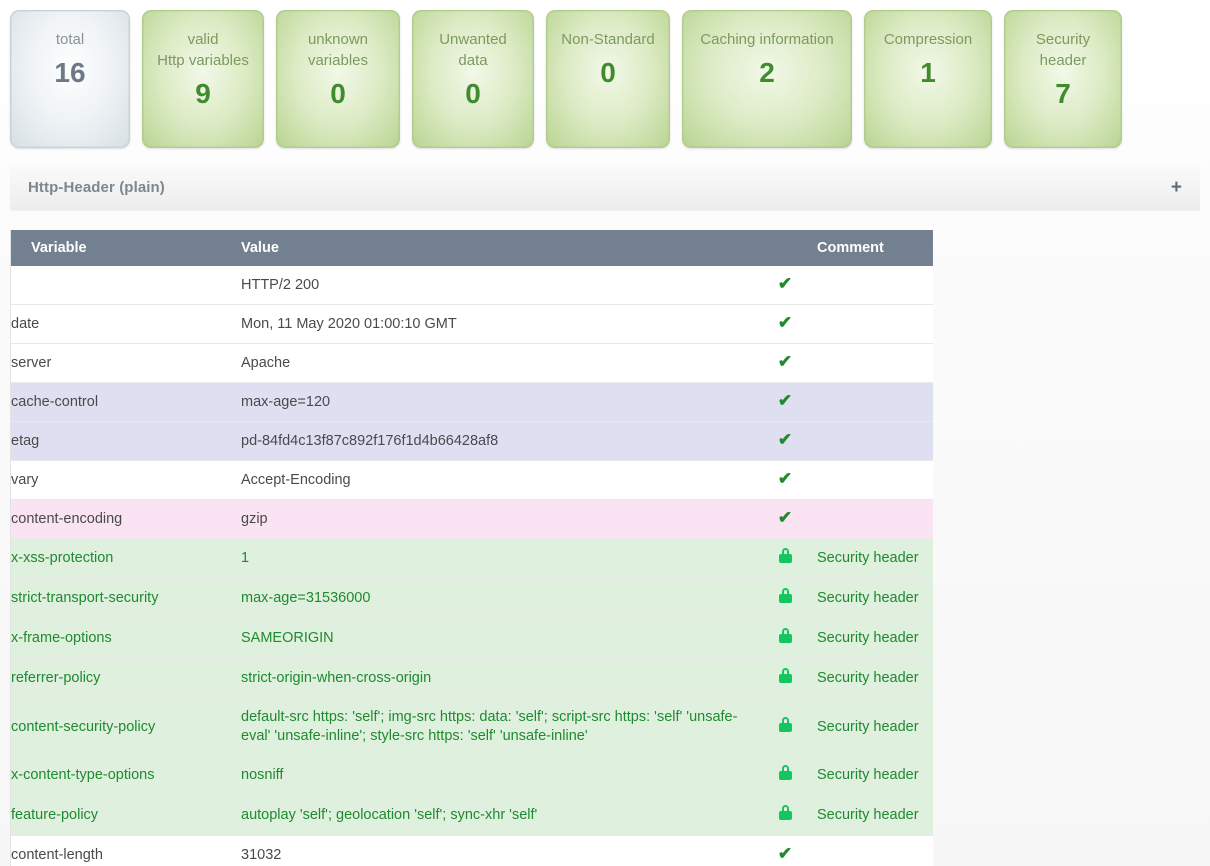 The width and height of the screenshot is (1210, 866). Describe the element at coordinates (497, 598) in the screenshot. I see `cell-value: max-age=31536000` at that location.